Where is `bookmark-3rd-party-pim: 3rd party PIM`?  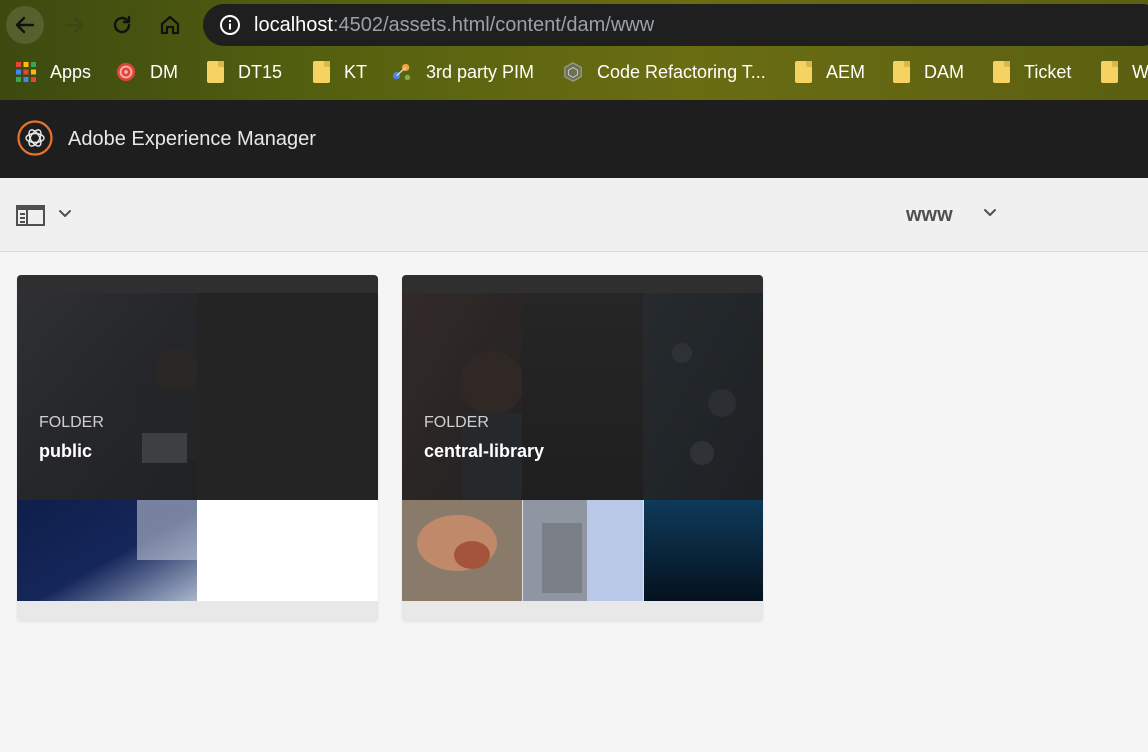
bookmark-3rd-party-pim: 3rd party PIM is located at coordinates (463, 72).